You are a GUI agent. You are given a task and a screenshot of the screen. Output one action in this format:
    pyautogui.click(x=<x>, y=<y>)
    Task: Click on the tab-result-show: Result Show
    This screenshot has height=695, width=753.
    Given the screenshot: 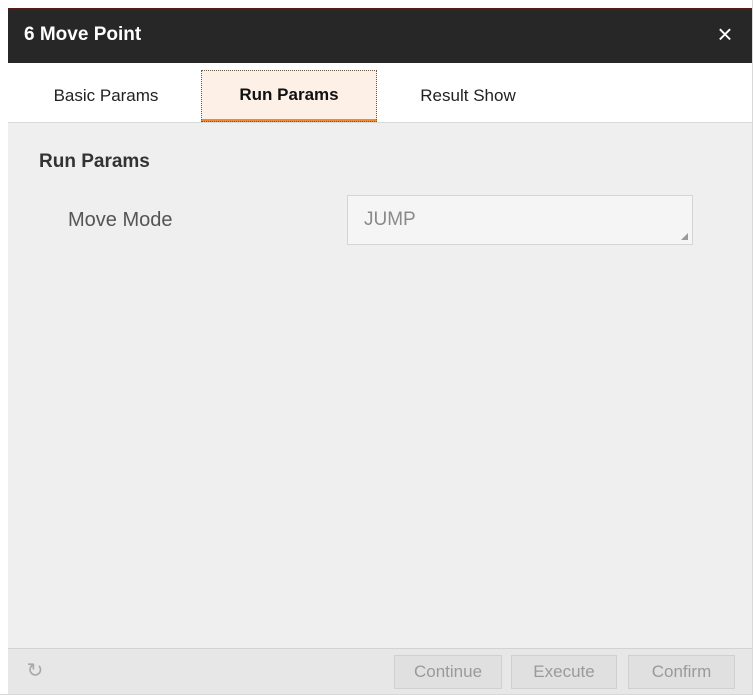 What is the action you would take?
    pyautogui.click(x=468, y=96)
    